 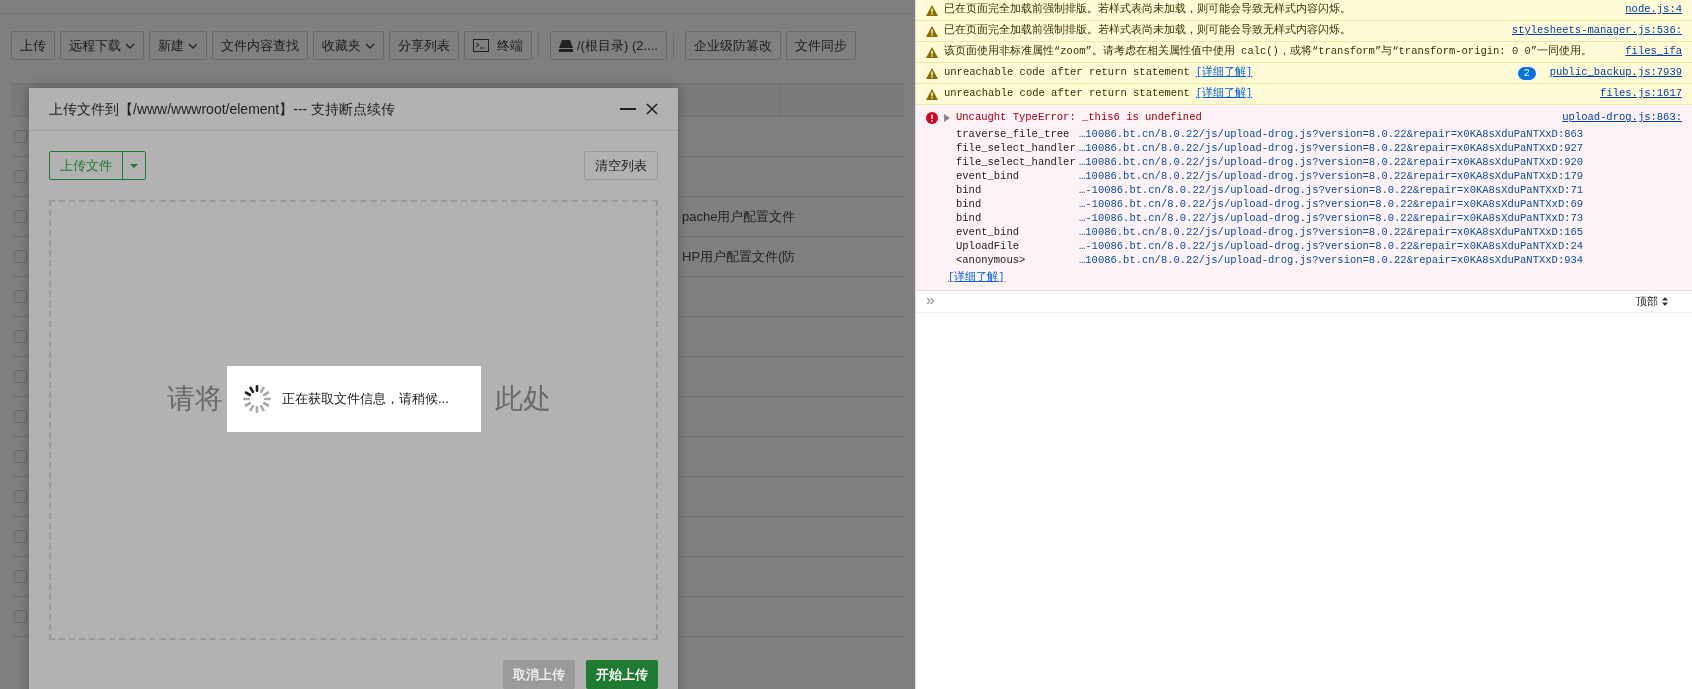 I want to click on sort-arrows-icon, so click(x=1665, y=301).